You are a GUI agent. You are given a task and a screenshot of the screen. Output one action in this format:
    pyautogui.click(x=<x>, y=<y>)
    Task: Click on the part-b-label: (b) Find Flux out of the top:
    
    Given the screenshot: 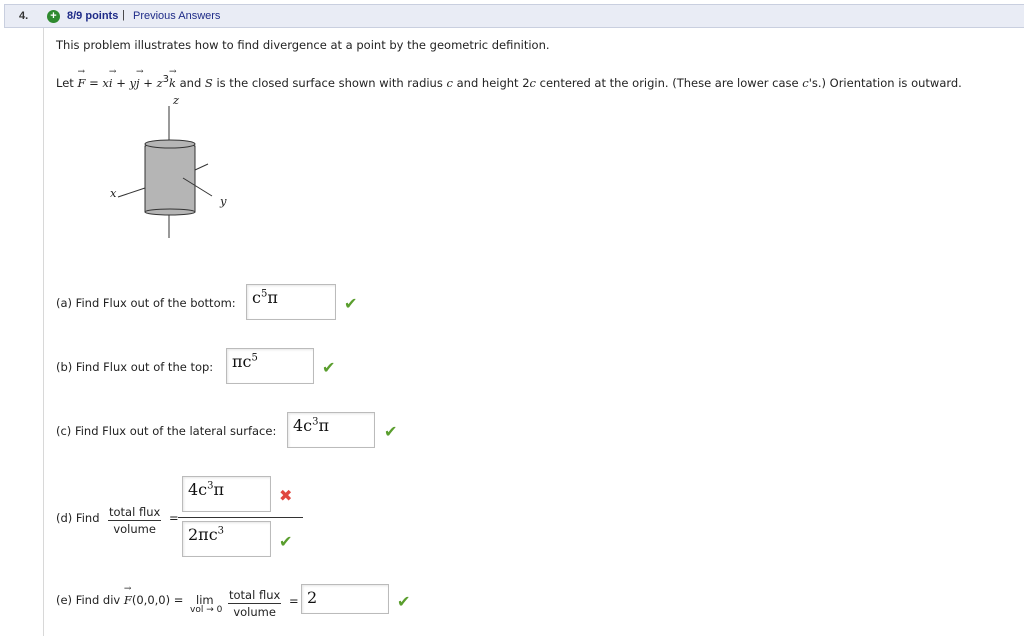 What is the action you would take?
    pyautogui.click(x=135, y=367)
    